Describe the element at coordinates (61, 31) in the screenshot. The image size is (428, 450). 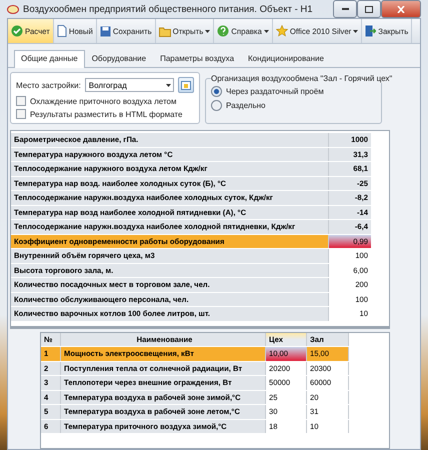
I see `document-icon` at that location.